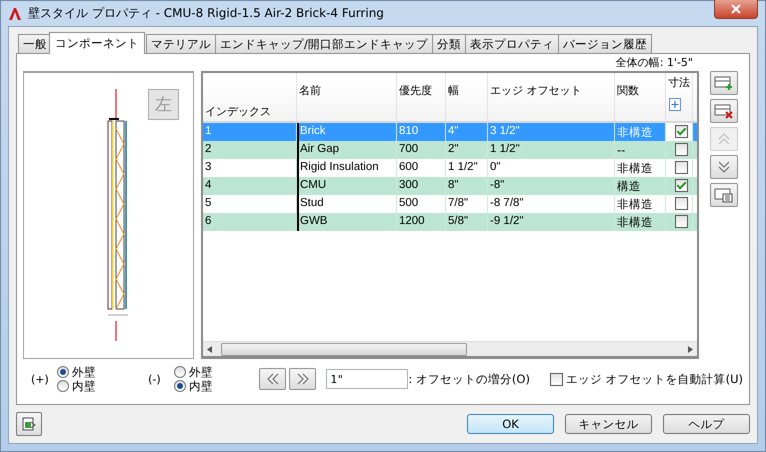  Describe the element at coordinates (450, 186) in the screenshot. I see `table-row: 4 CMU 300 8" -8" 構造` at that location.